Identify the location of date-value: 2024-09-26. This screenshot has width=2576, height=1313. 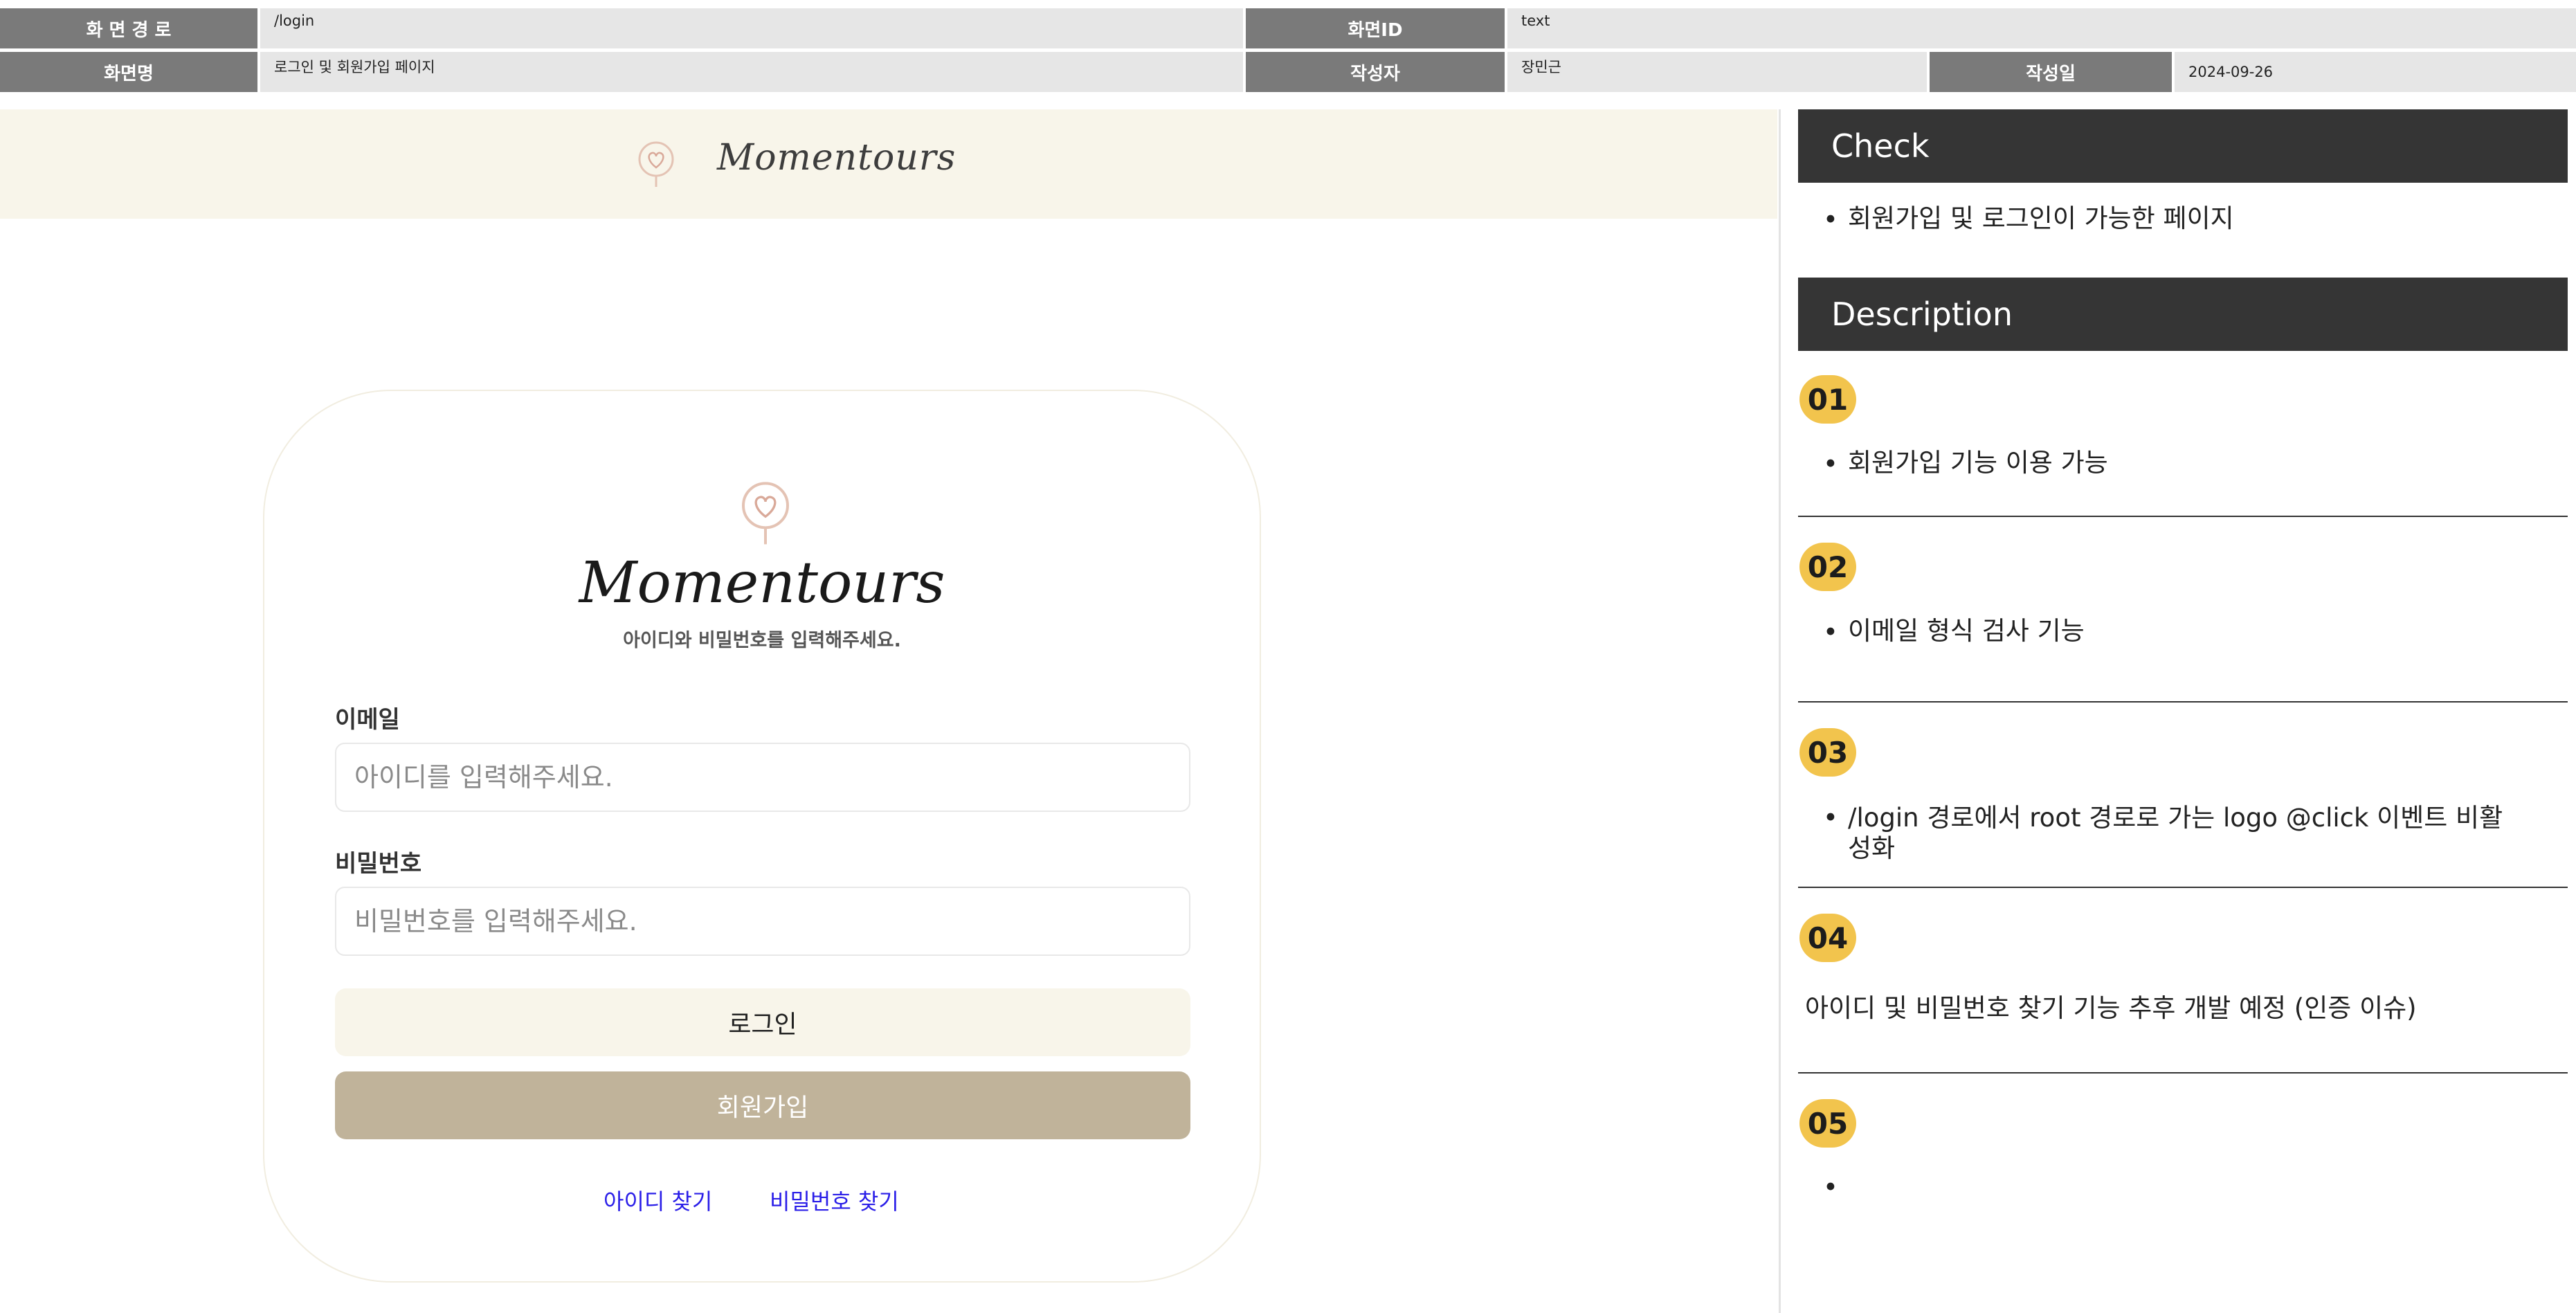
(2375, 72).